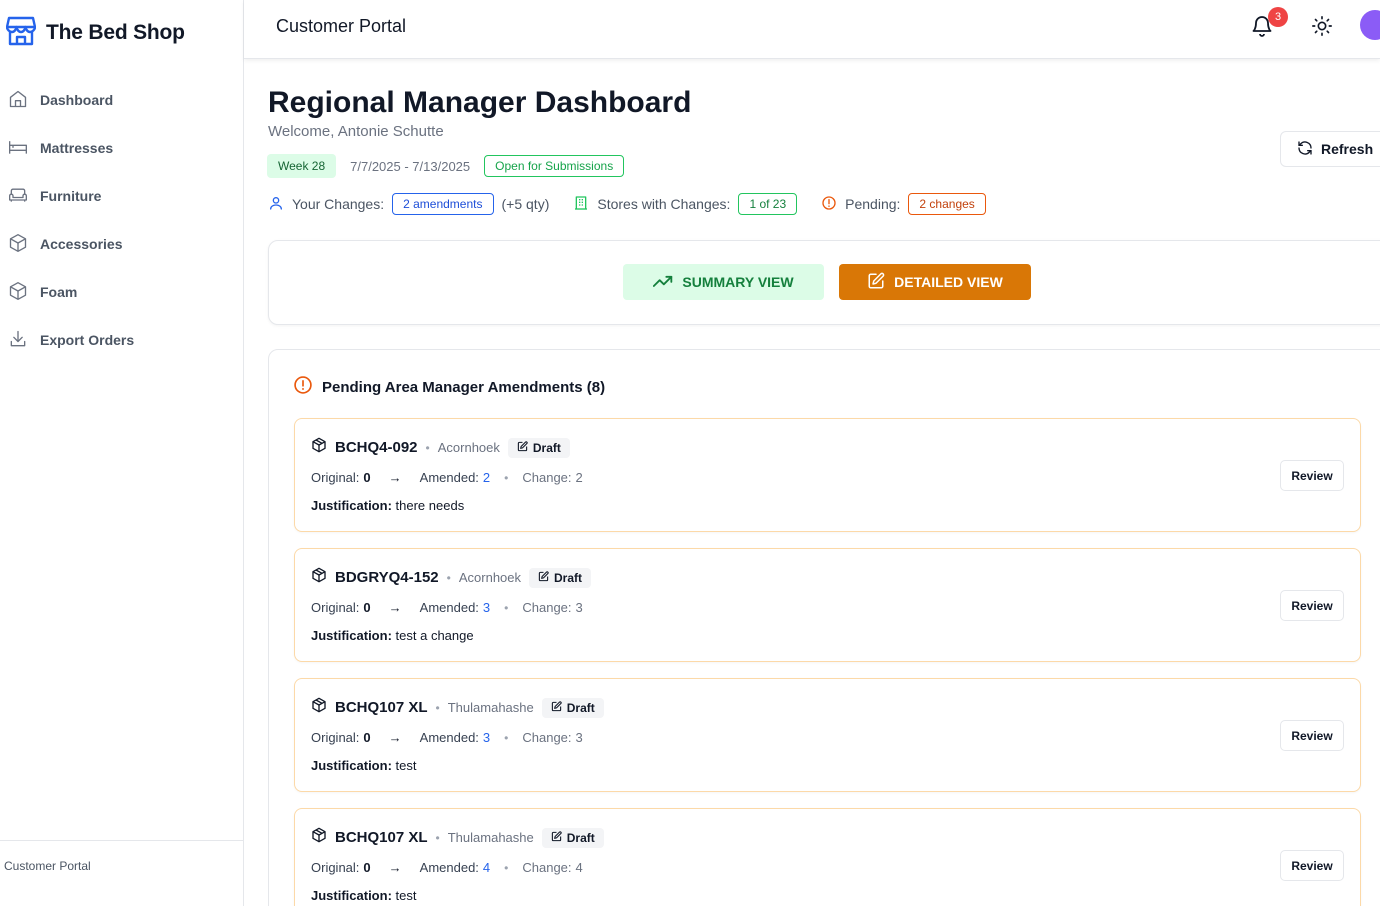  What do you see at coordinates (406, 765) in the screenshot?
I see `justification-text: test` at bounding box center [406, 765].